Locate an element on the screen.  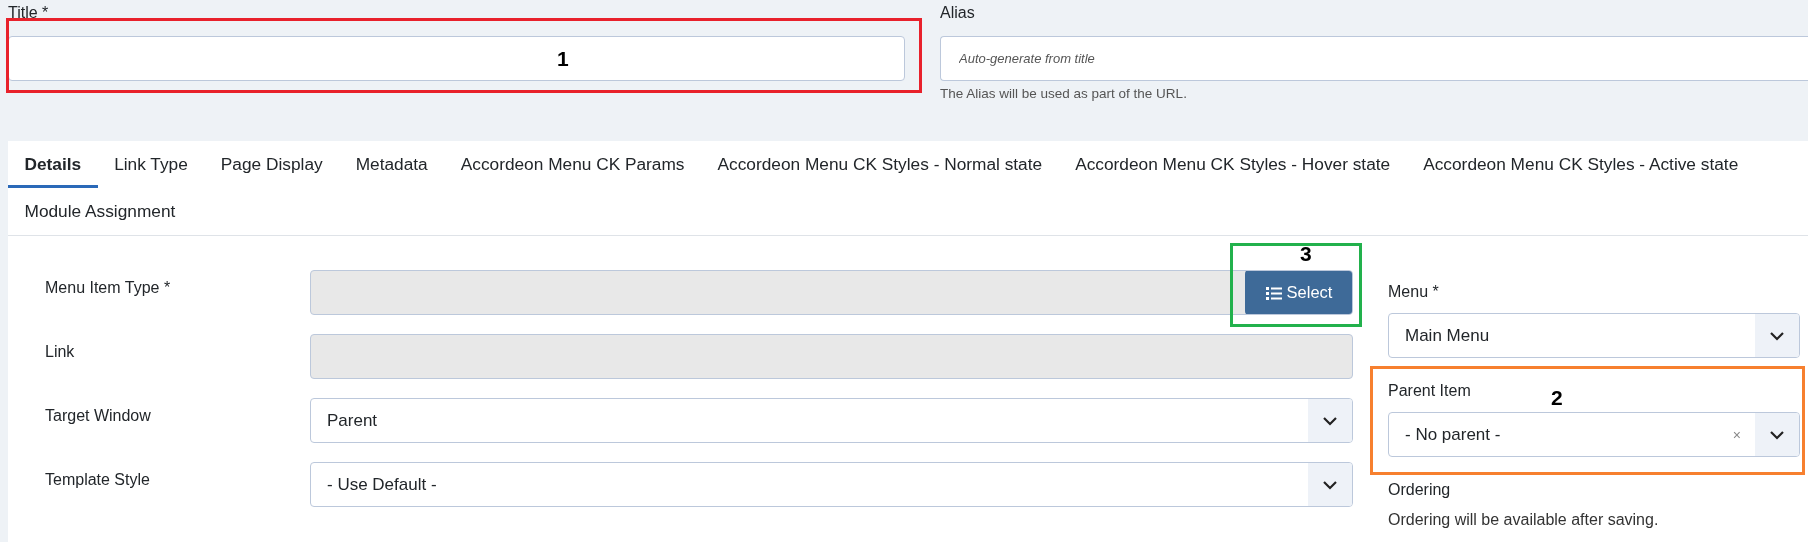
tab: Accordeon Menu CK Styles - Hover state is located at coordinates (1232, 164).